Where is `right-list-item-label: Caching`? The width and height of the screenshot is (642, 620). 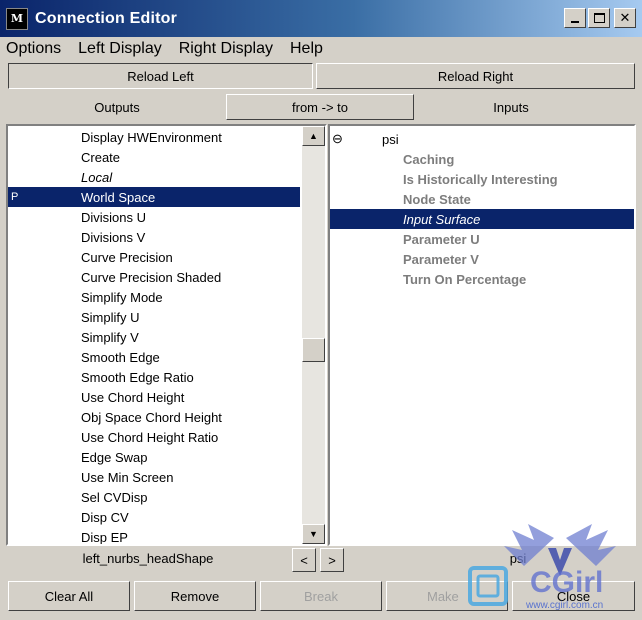
right-list-item-label: Caching is located at coordinates (429, 159).